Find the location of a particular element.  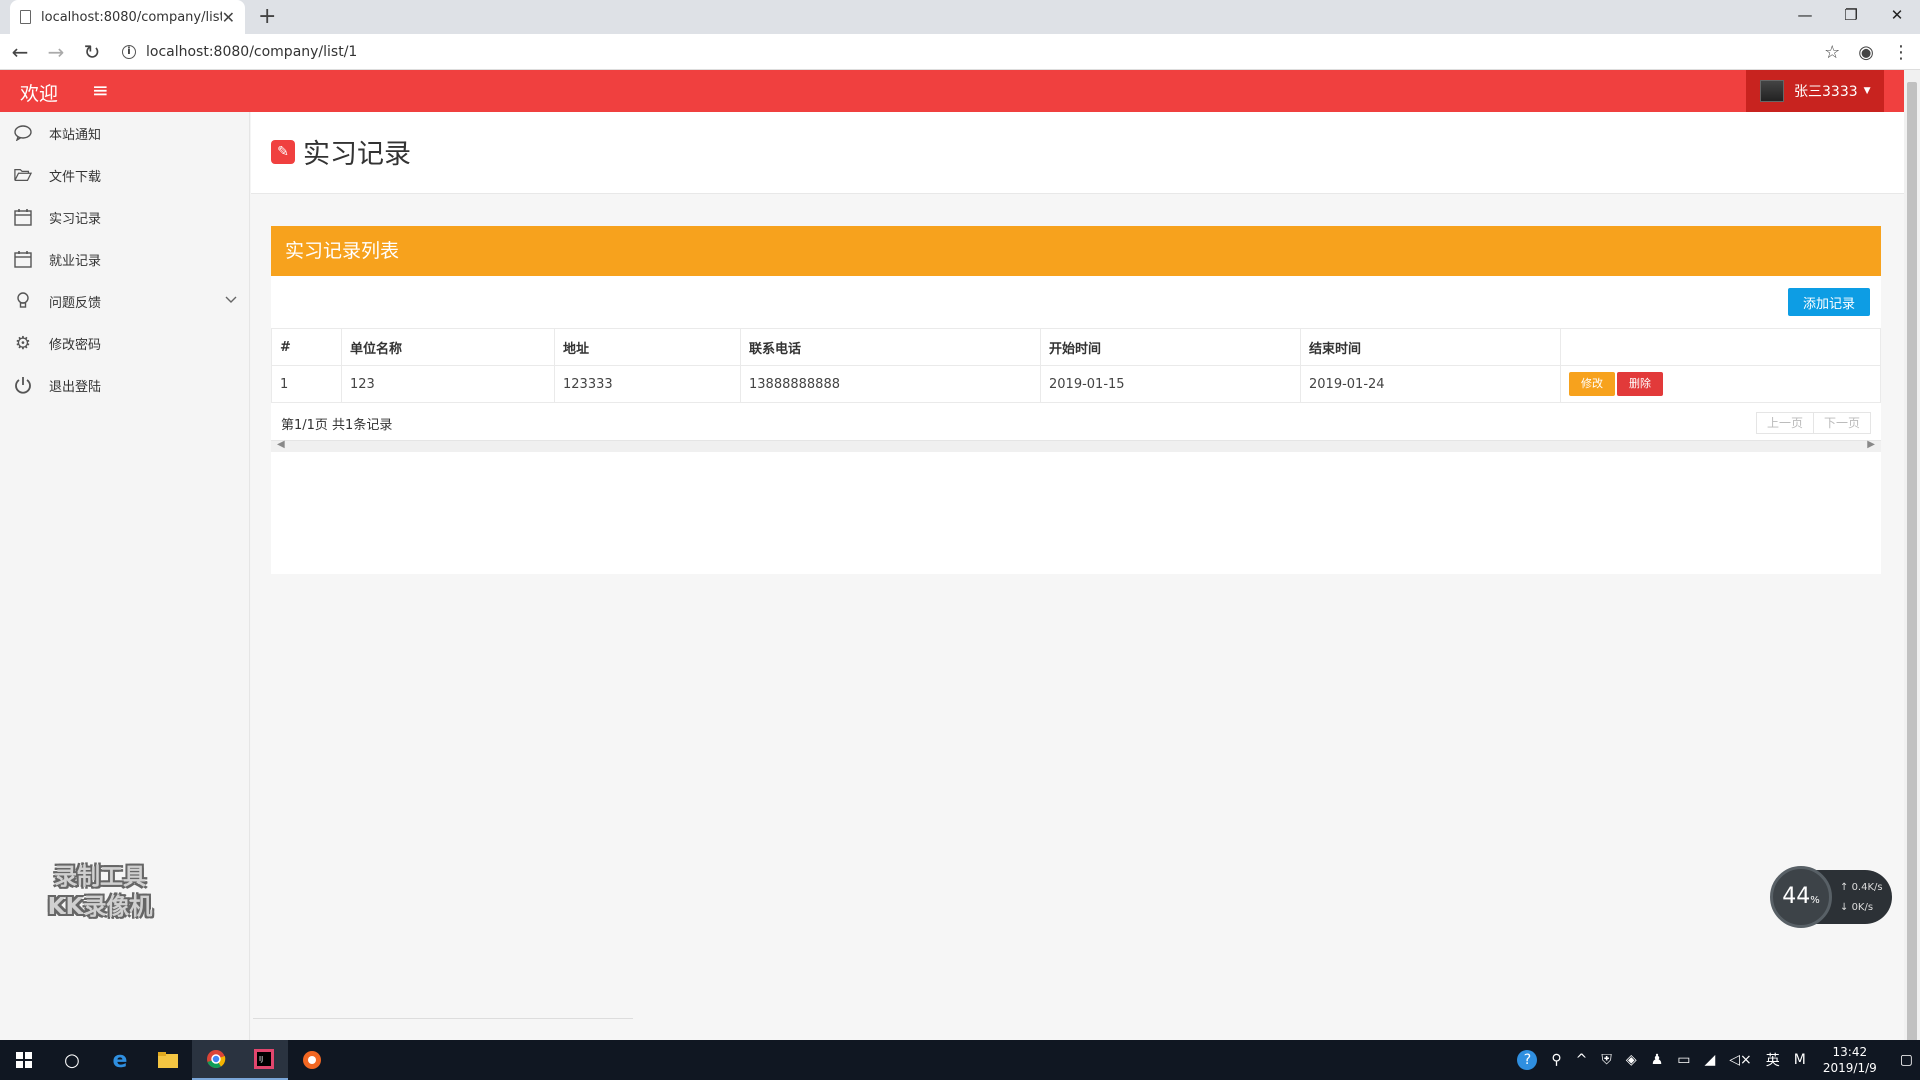

sidebar-item-password: ⚙ 修改密码 is located at coordinates (124, 343).